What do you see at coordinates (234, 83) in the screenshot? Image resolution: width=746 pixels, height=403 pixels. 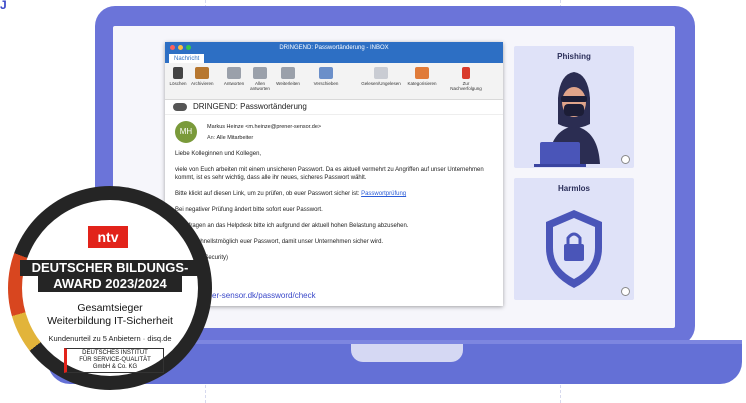 I see `reply-label: Antworten` at bounding box center [234, 83].